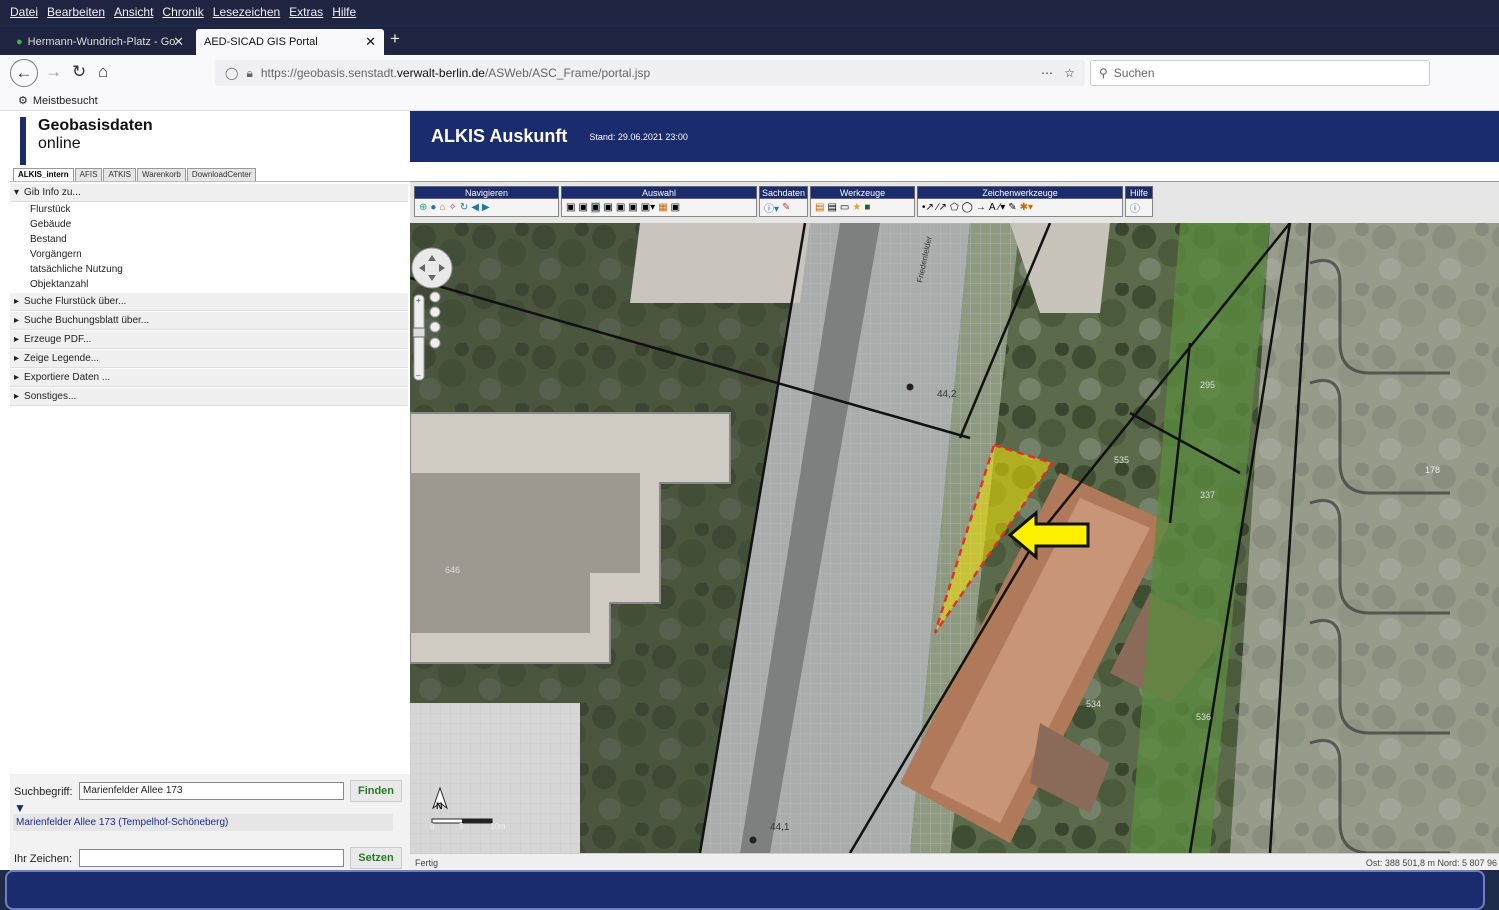 Image resolution: width=1499 pixels, height=910 pixels. What do you see at coordinates (210, 269) in the screenshot?
I see `info-item-nutzung: tatsächliche Nutzung` at bounding box center [210, 269].